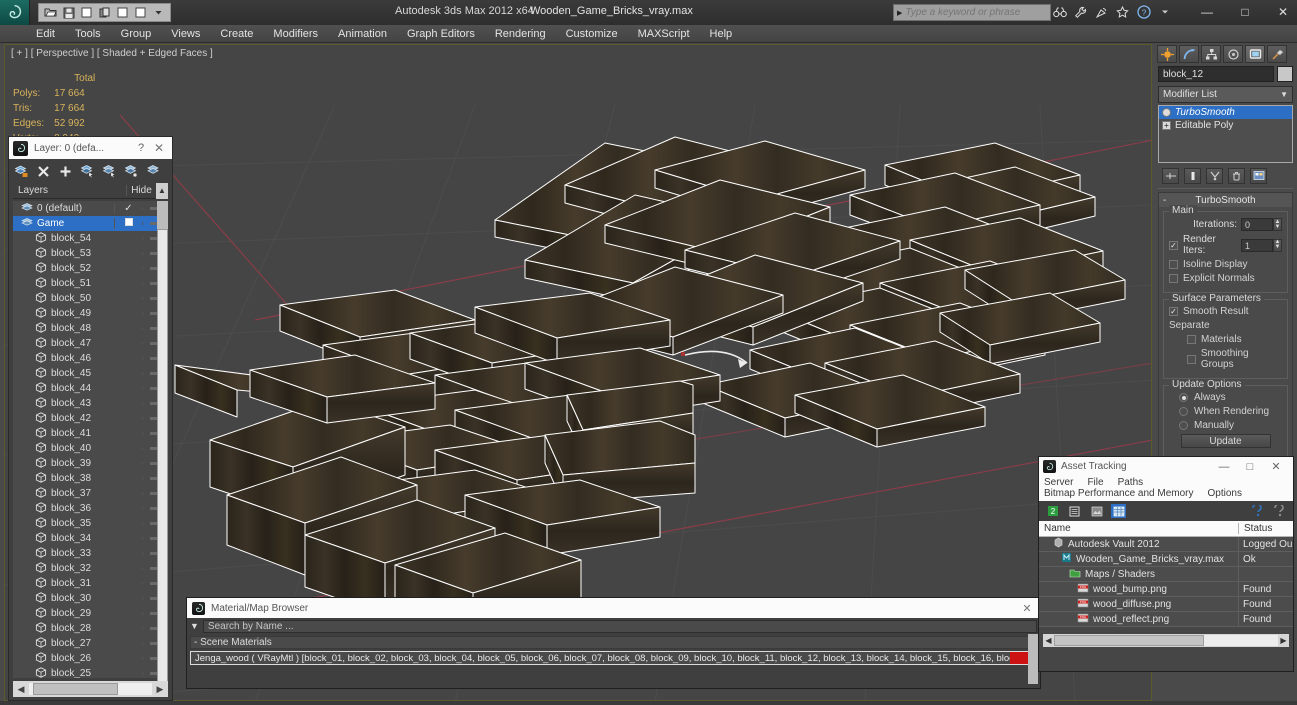 The width and height of the screenshot is (1297, 705). What do you see at coordinates (128, 223) in the screenshot?
I see `layer-row-toggle` at bounding box center [128, 223].